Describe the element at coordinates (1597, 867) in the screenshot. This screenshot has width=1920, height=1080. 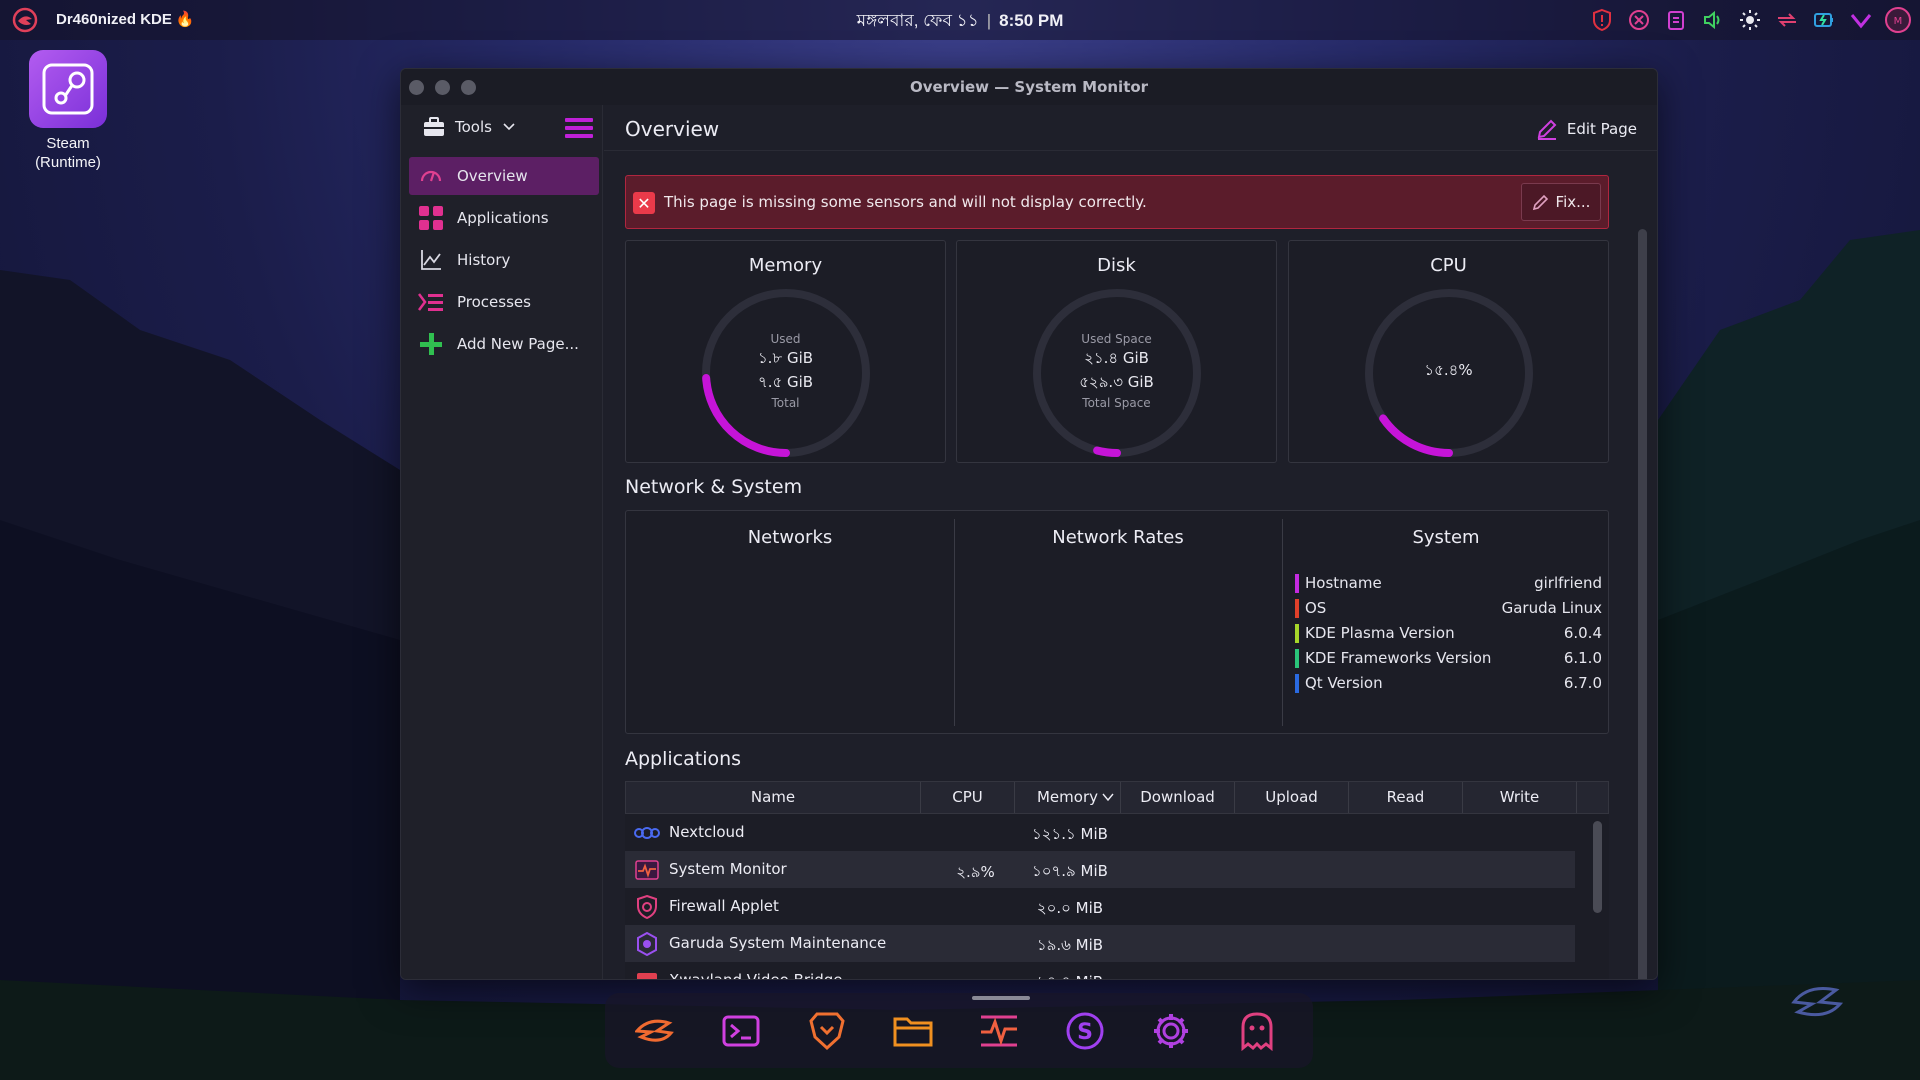
I see `table-scrollbar` at that location.